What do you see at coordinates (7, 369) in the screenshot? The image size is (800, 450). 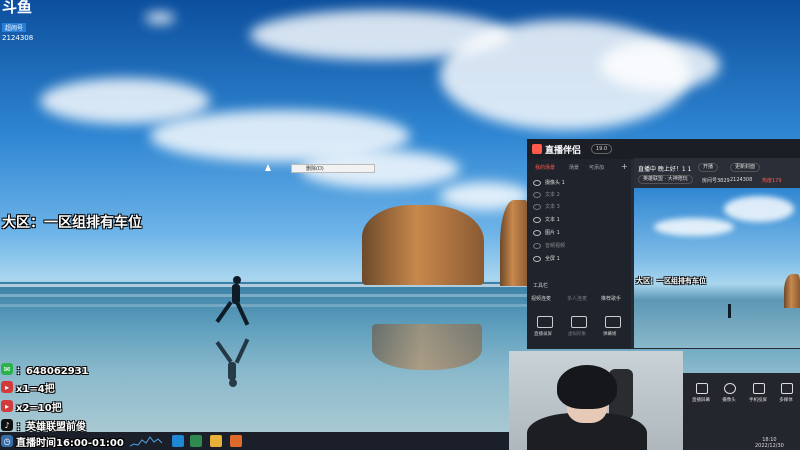 I see `wechat-icon: ✉` at bounding box center [7, 369].